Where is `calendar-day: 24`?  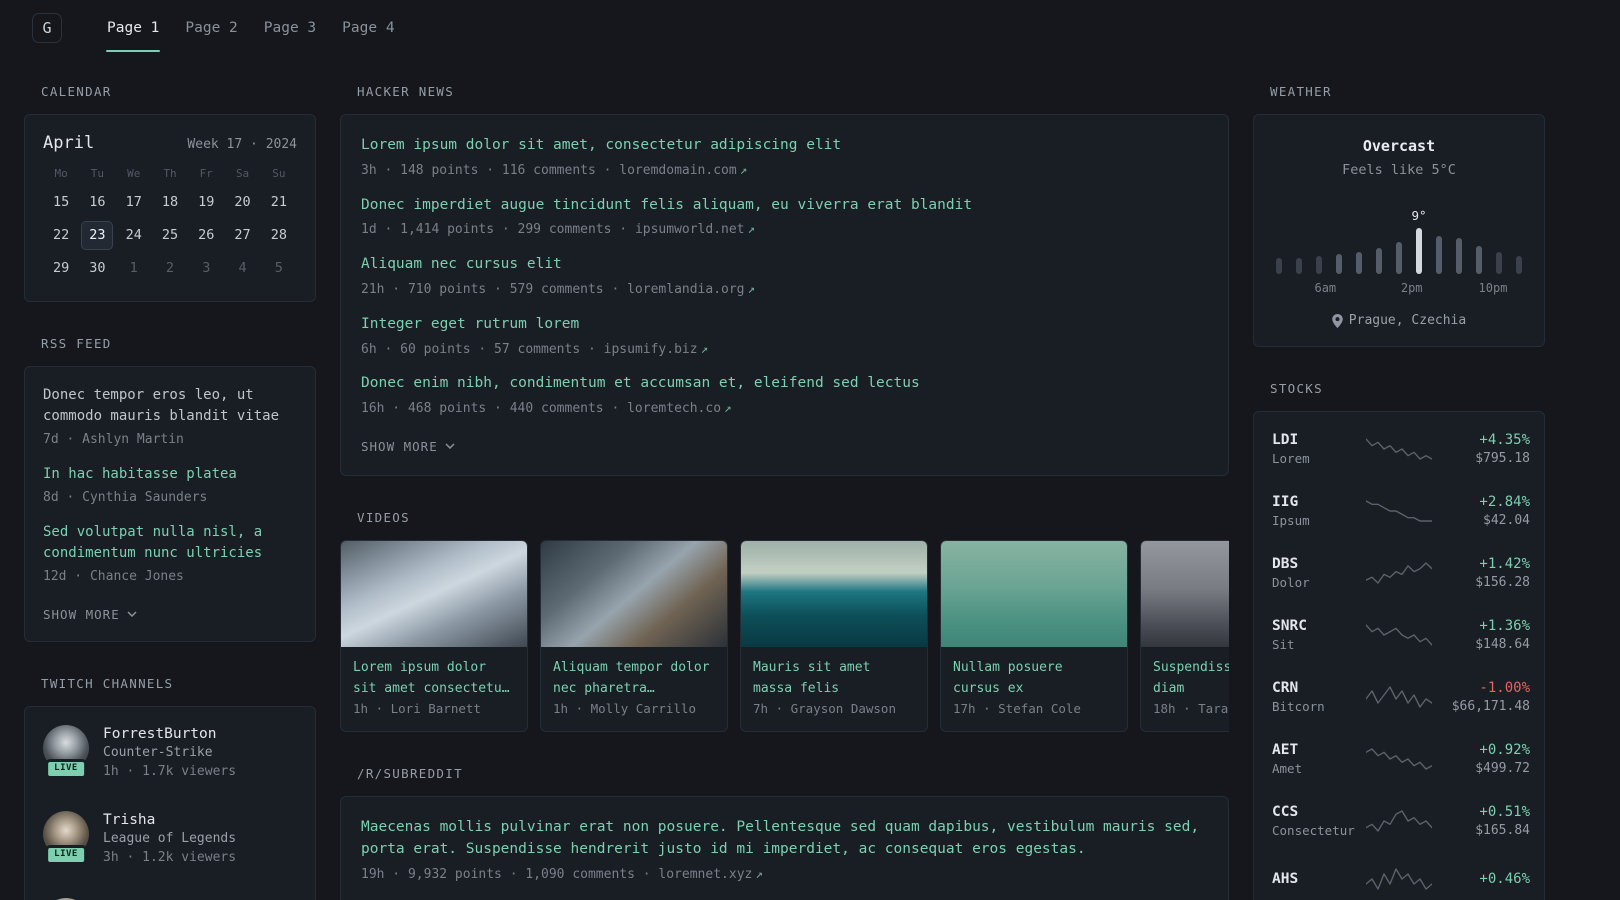
calendar-day: 24 is located at coordinates (133, 235).